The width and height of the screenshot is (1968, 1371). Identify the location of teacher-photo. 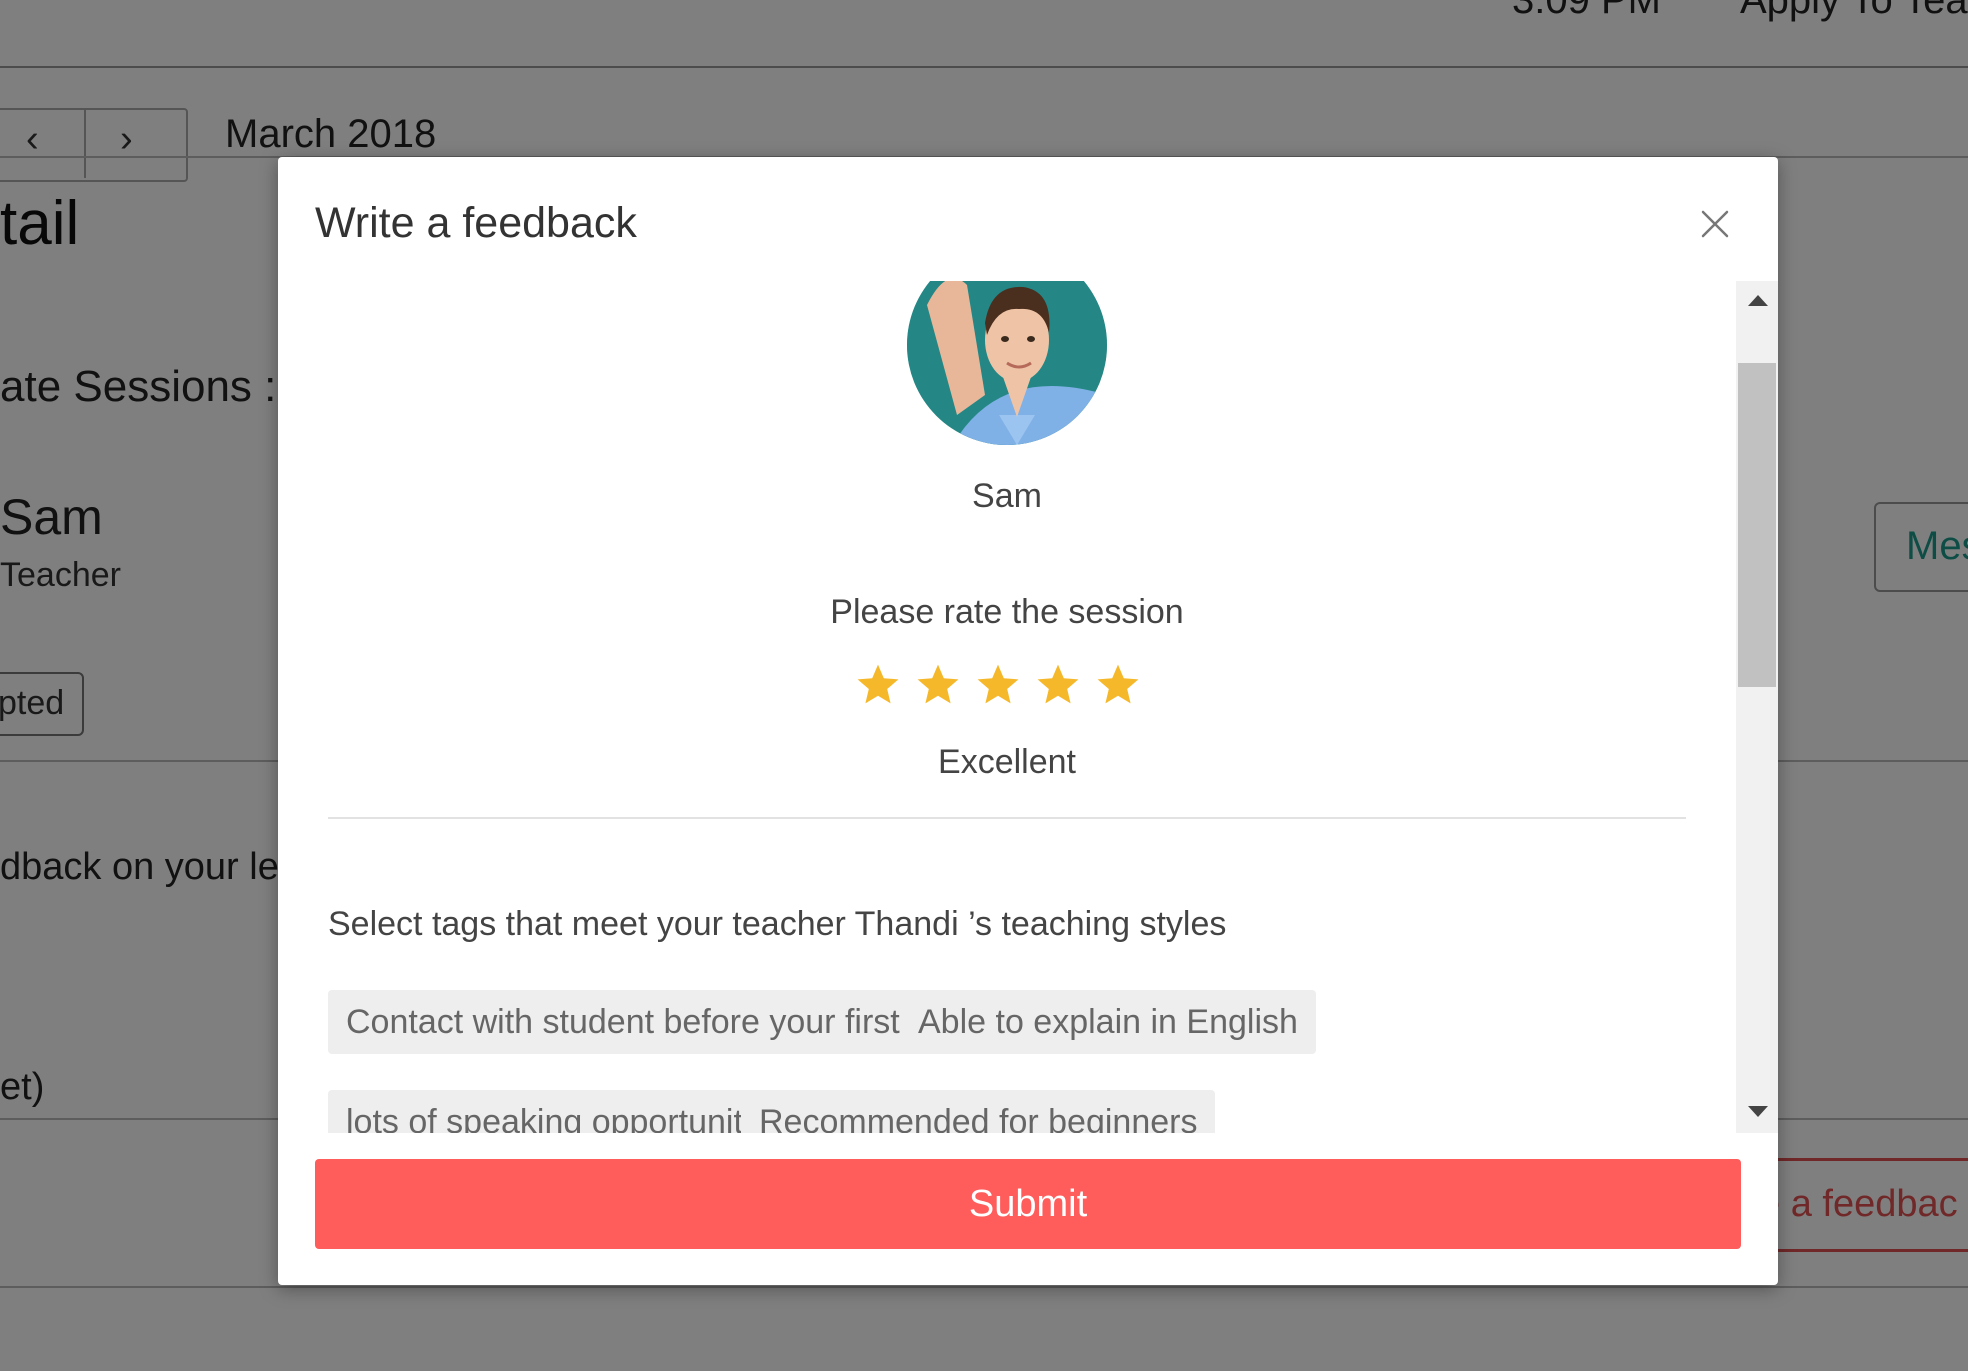
(1007, 363).